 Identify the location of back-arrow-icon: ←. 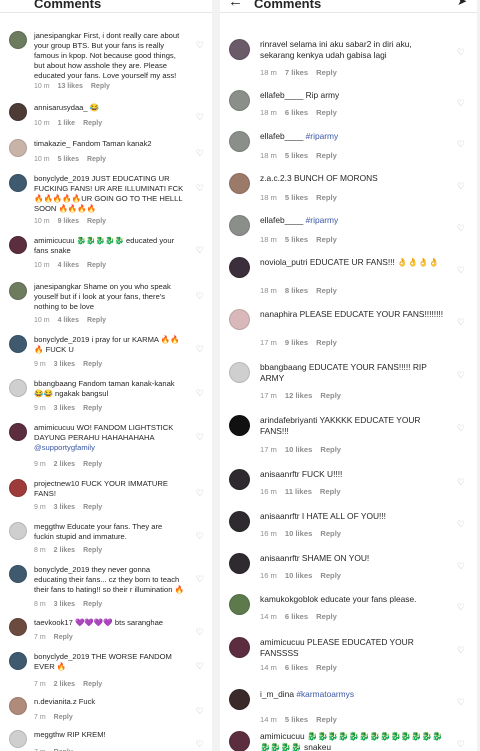
(235, 5).